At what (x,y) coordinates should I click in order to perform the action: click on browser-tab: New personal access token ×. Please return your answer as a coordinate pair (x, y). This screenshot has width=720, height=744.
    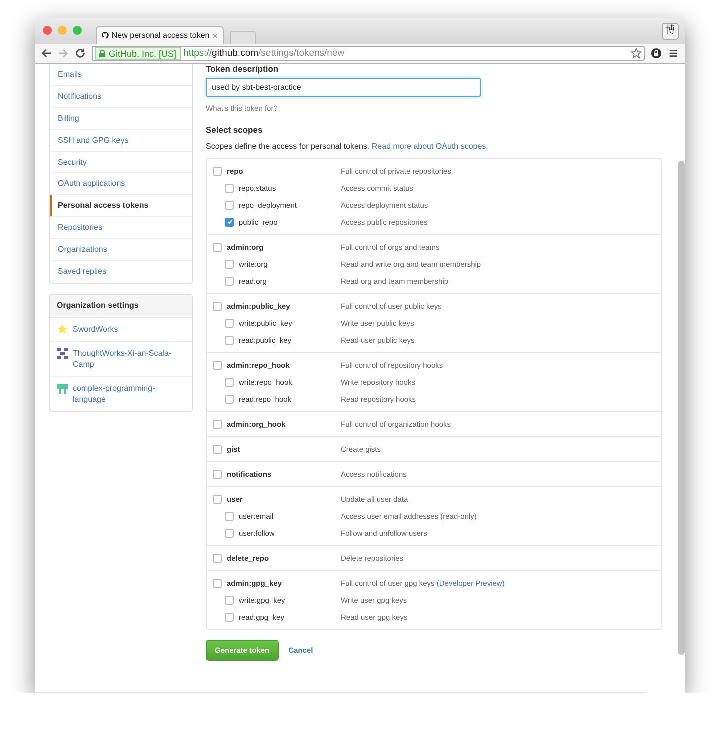
    Looking at the image, I should click on (160, 35).